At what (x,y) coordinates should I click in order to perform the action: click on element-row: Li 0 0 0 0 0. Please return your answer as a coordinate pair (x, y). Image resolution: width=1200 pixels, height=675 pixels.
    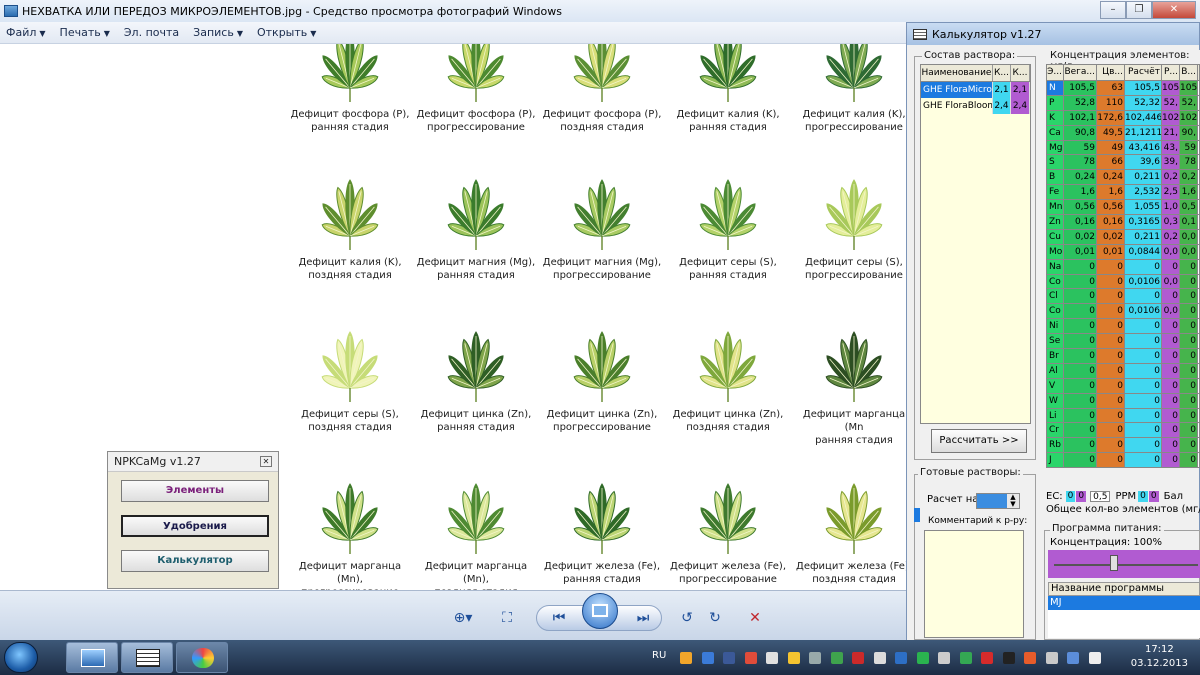
    Looking at the image, I should click on (1123, 416).